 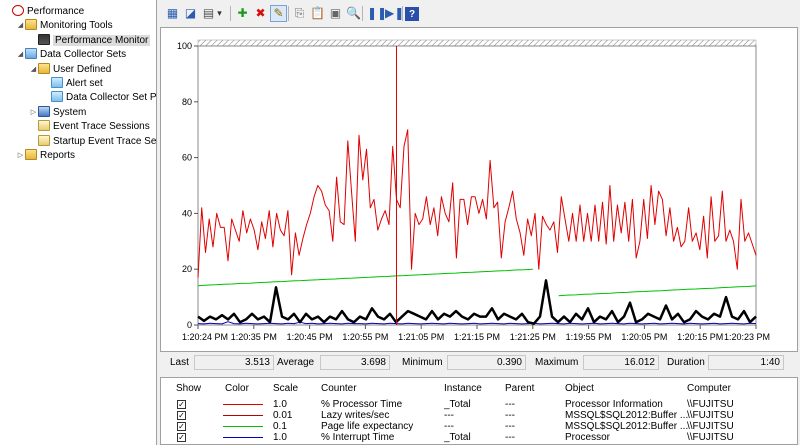 What do you see at coordinates (89, 126) in the screenshot?
I see `tree-item: Event Trace Sessions` at bounding box center [89, 126].